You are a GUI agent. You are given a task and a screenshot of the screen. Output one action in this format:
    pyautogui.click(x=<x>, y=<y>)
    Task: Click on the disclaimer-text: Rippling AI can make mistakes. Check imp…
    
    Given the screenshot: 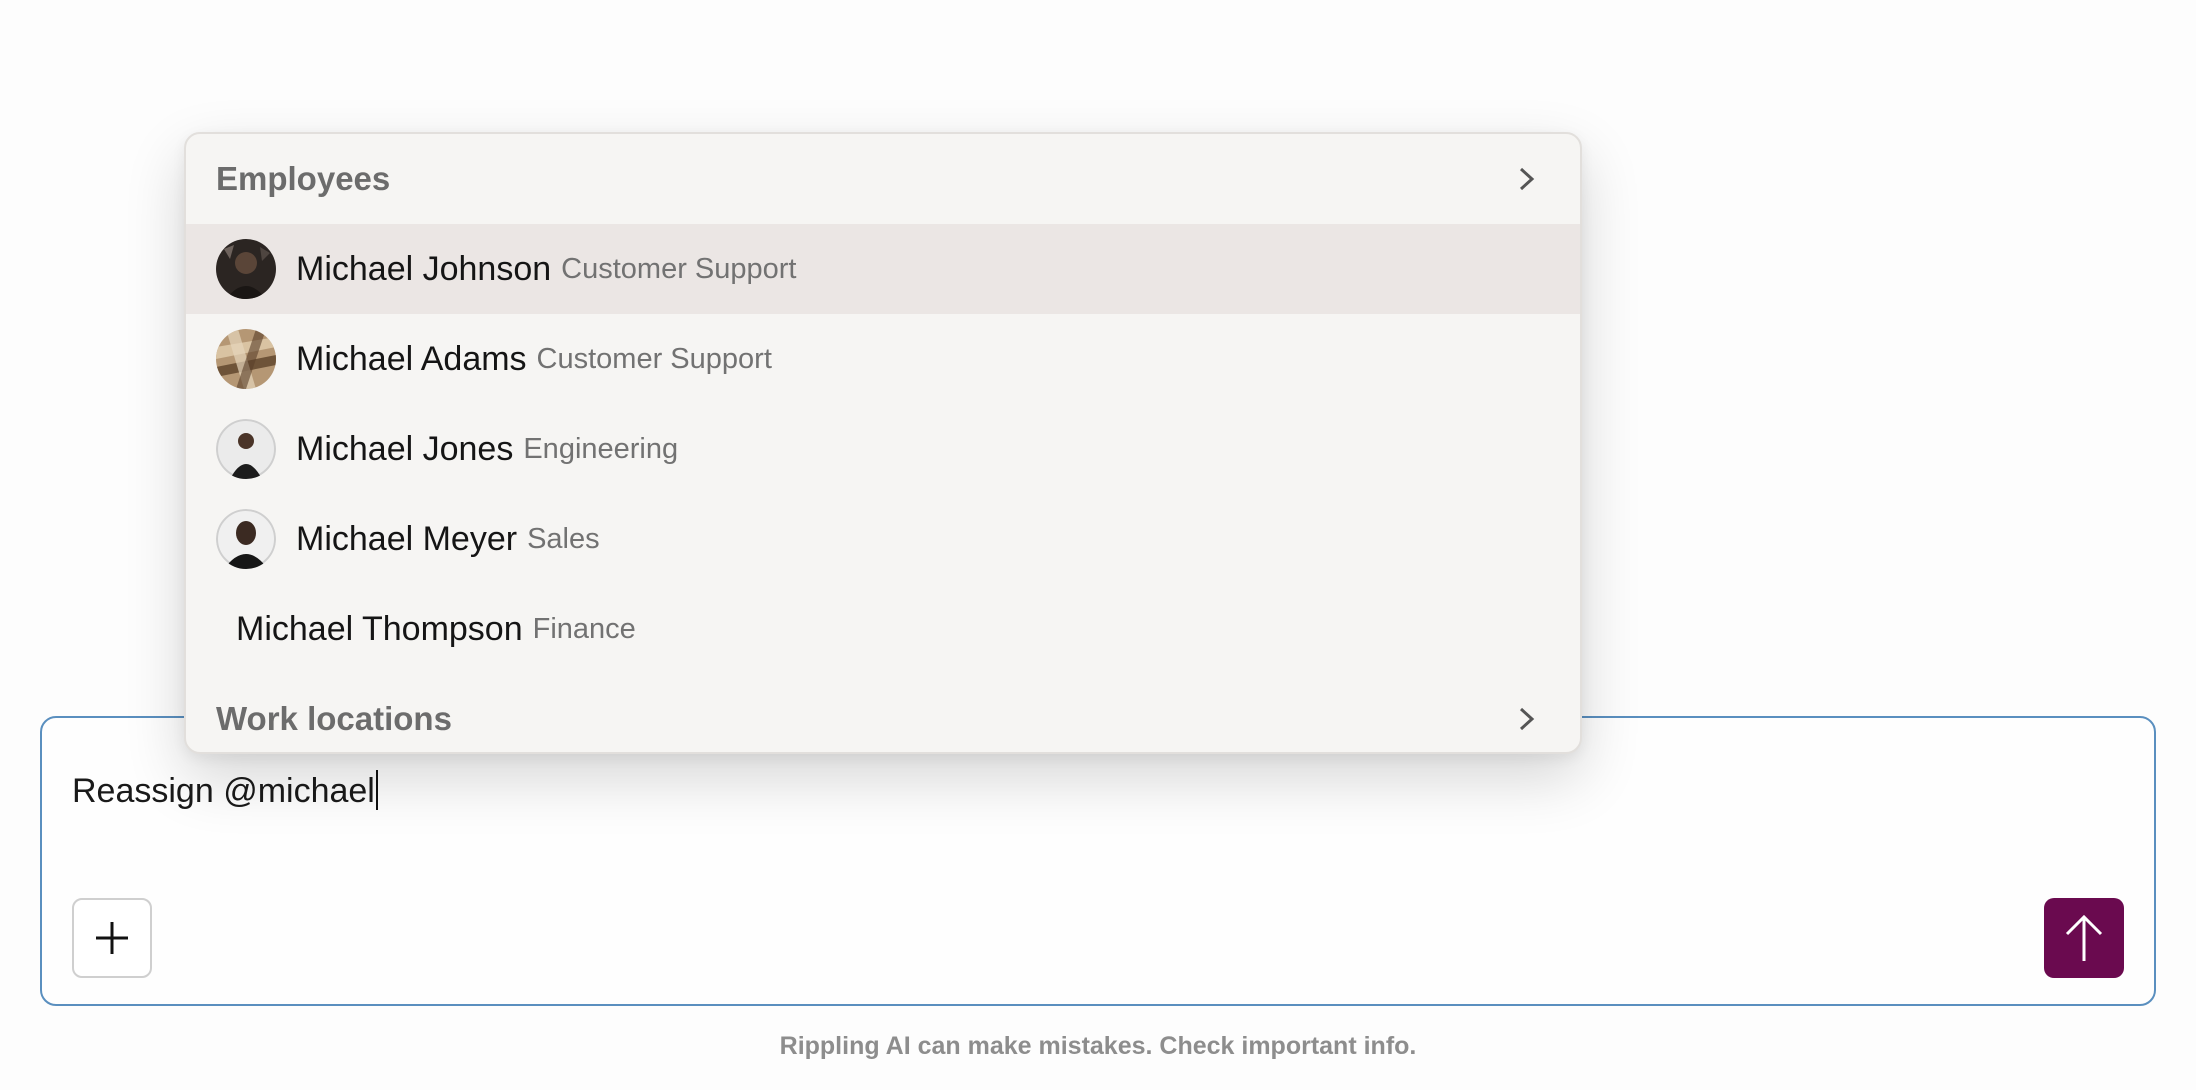 What is the action you would take?
    pyautogui.click(x=1098, y=1046)
    